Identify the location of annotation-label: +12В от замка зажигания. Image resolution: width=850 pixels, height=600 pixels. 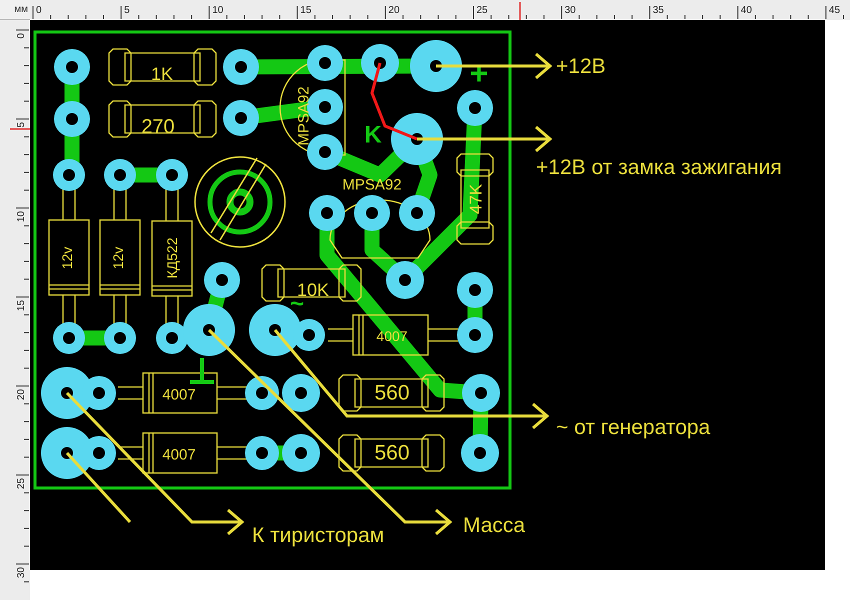
(659, 167).